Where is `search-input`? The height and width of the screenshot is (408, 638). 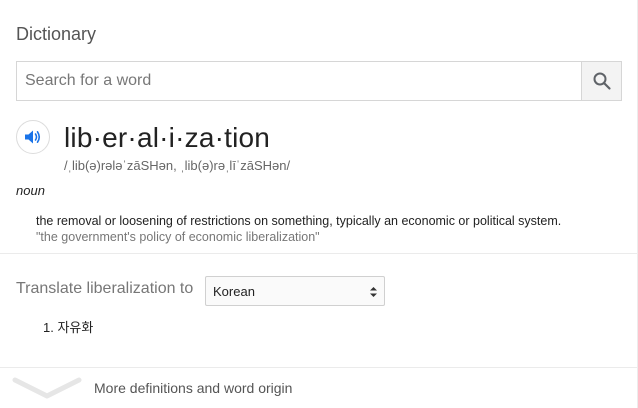 search-input is located at coordinates (299, 81).